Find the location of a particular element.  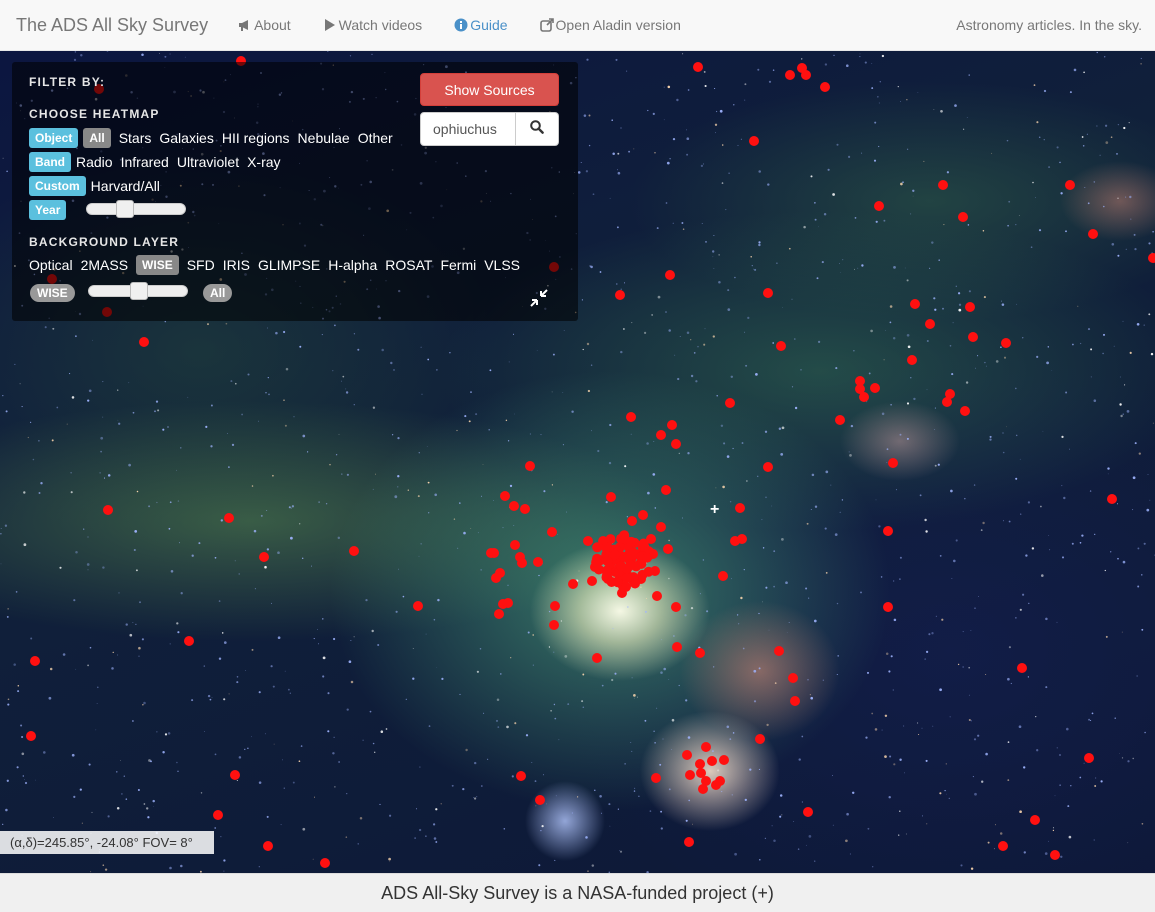

band-option-x-ray: X-ray is located at coordinates (263, 162).